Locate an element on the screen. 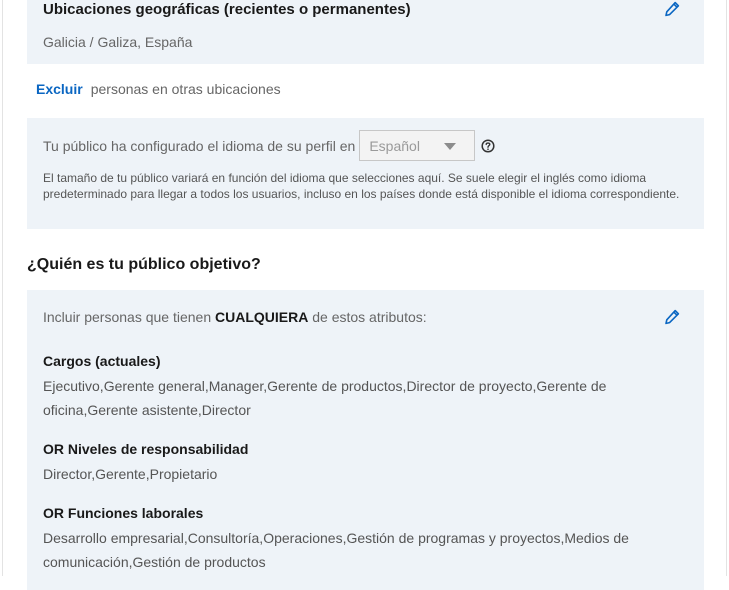 The height and width of the screenshot is (590, 729). audience-intro-suffix: de estos atributos: is located at coordinates (369, 317).